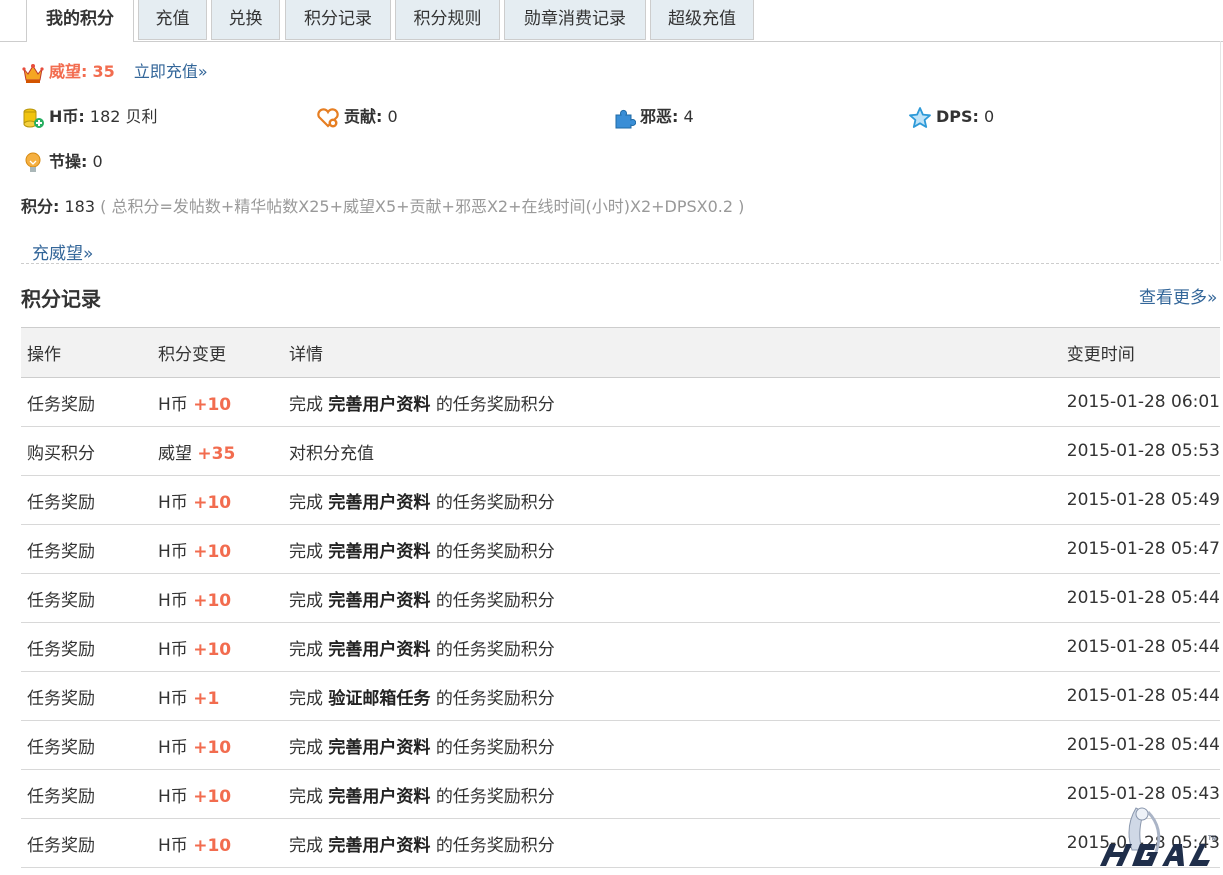 Image resolution: width=1223 pixels, height=875 pixels. What do you see at coordinates (920, 118) in the screenshot?
I see `star-icon` at bounding box center [920, 118].